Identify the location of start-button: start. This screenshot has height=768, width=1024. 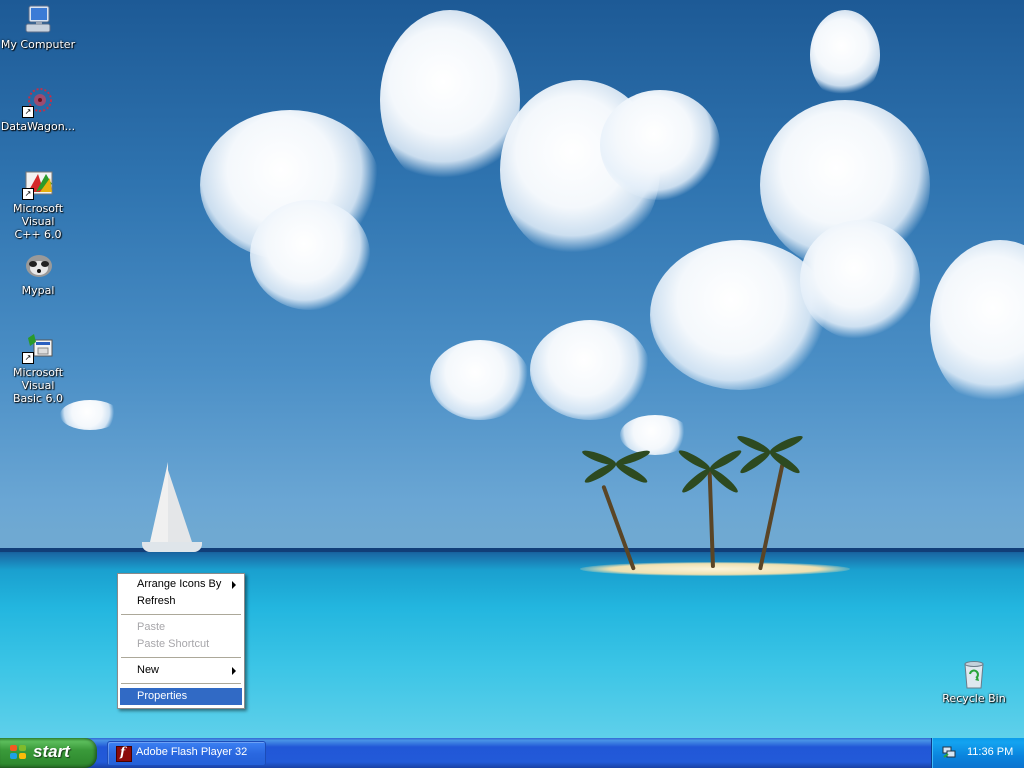
(48, 753).